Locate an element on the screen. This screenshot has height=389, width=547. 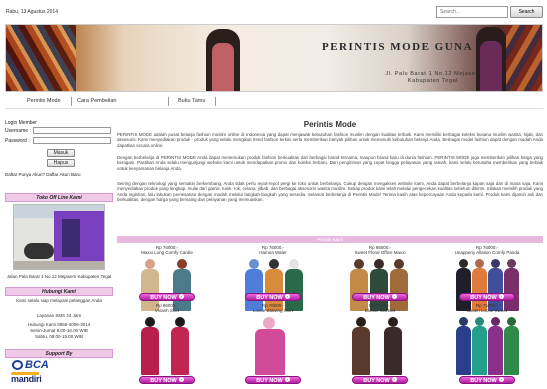
banner-title: PERINTIS MODE GUNA is located at coordinates (398, 47).